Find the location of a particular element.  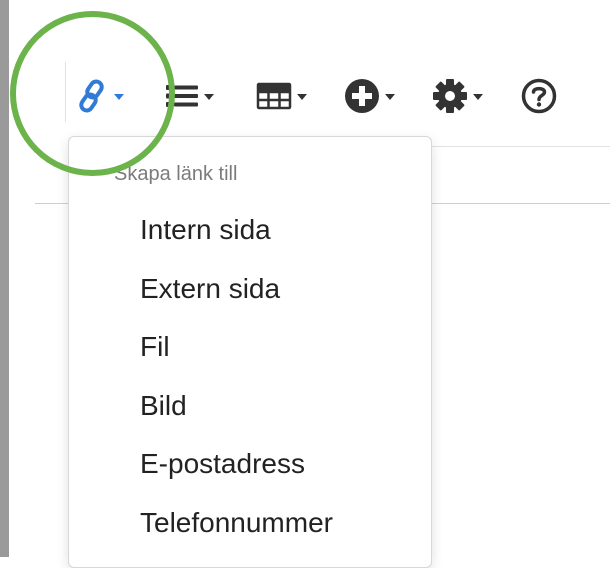

link-button is located at coordinates (101, 96).